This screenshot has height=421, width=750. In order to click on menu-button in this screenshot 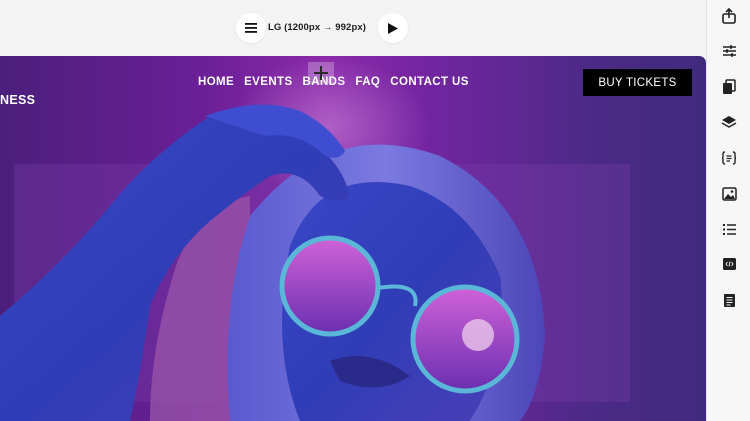, I will do `click(251, 28)`.